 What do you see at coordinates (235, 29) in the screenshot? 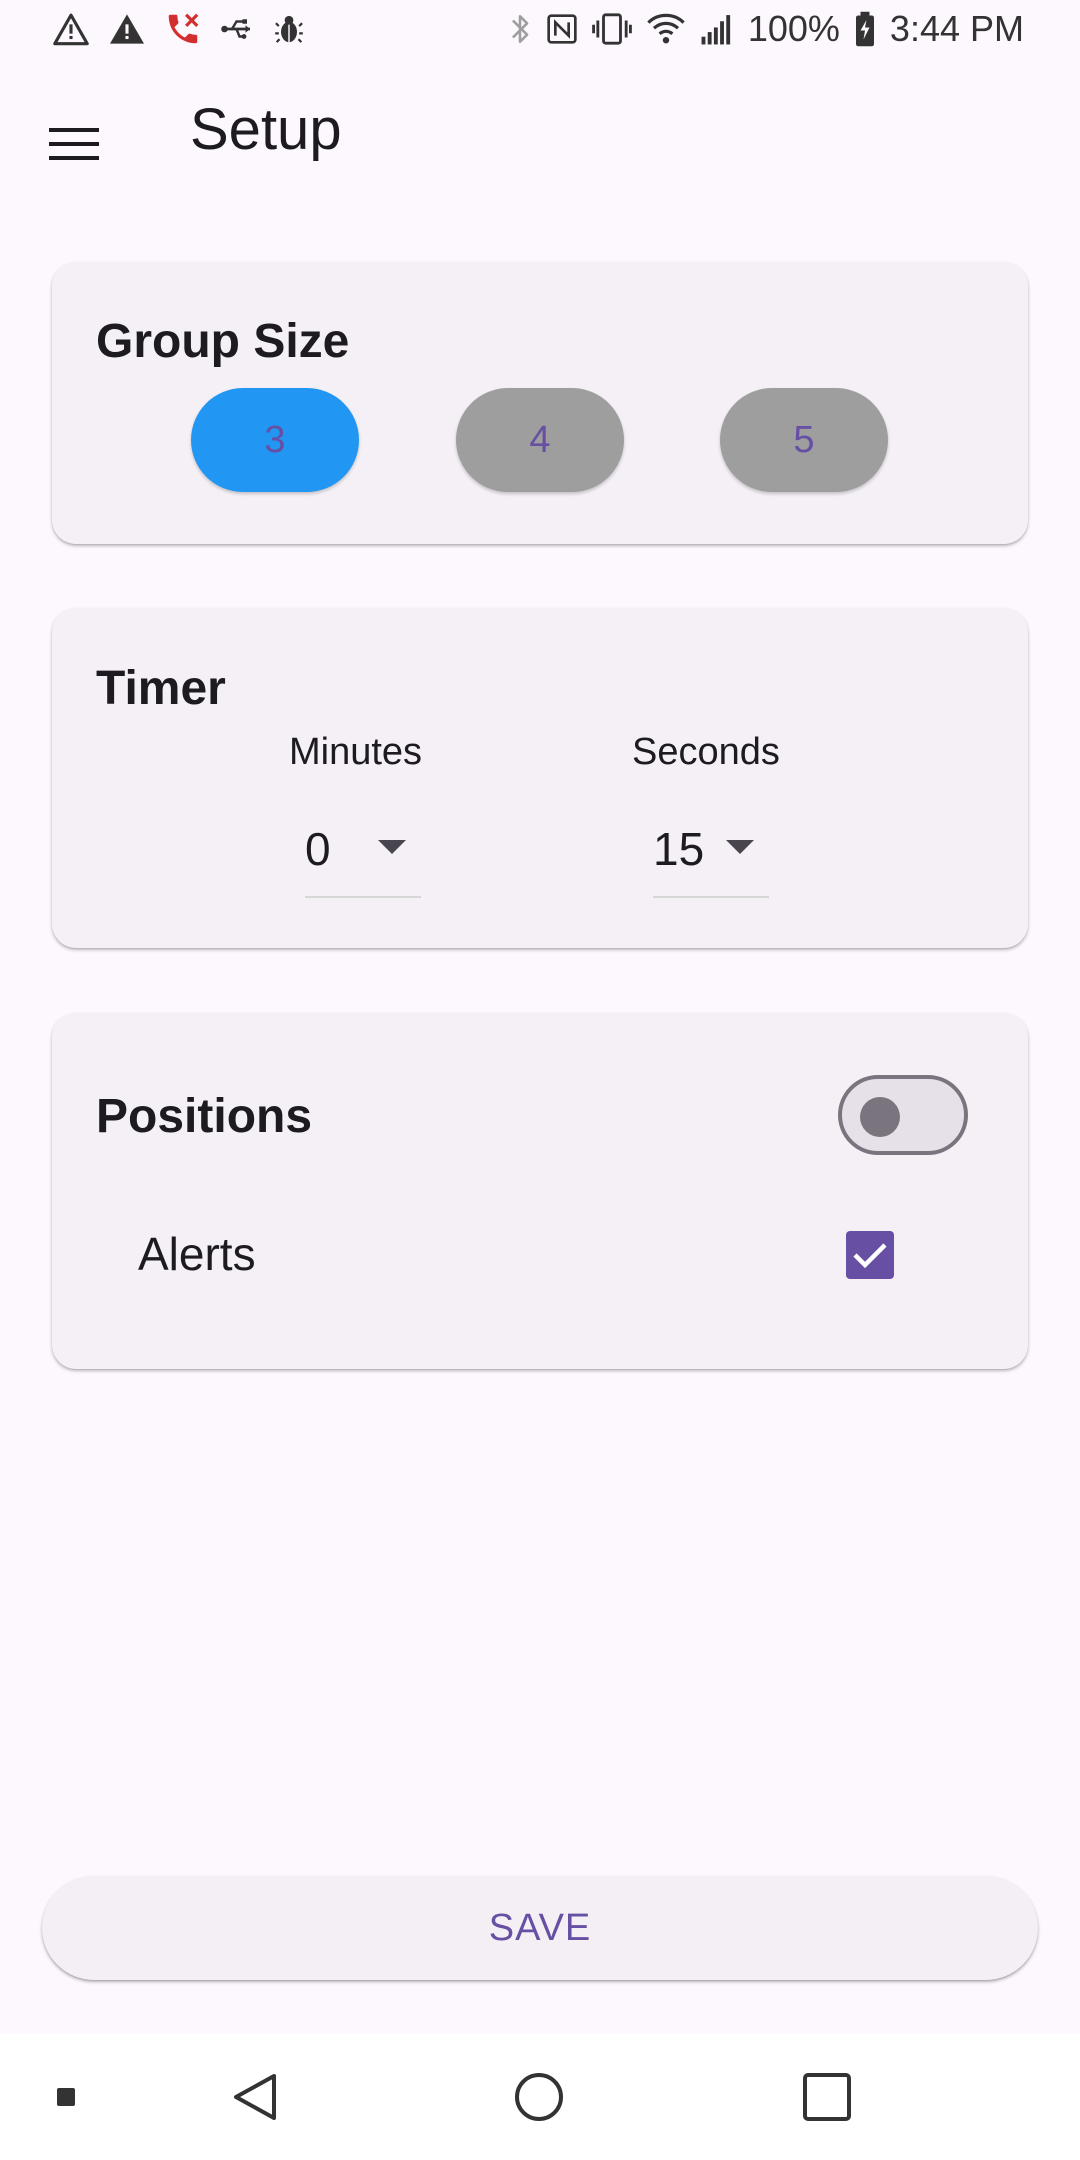
I see `usb-icon` at bounding box center [235, 29].